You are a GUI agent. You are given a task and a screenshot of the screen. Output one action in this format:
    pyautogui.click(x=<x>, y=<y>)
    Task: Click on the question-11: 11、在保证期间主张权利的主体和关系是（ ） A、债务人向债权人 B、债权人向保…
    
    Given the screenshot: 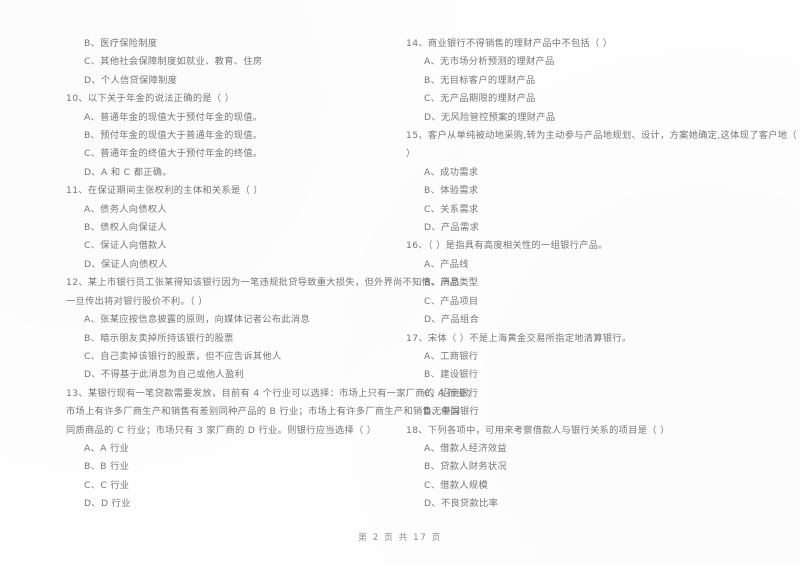 What is the action you would take?
    pyautogui.click(x=233, y=228)
    